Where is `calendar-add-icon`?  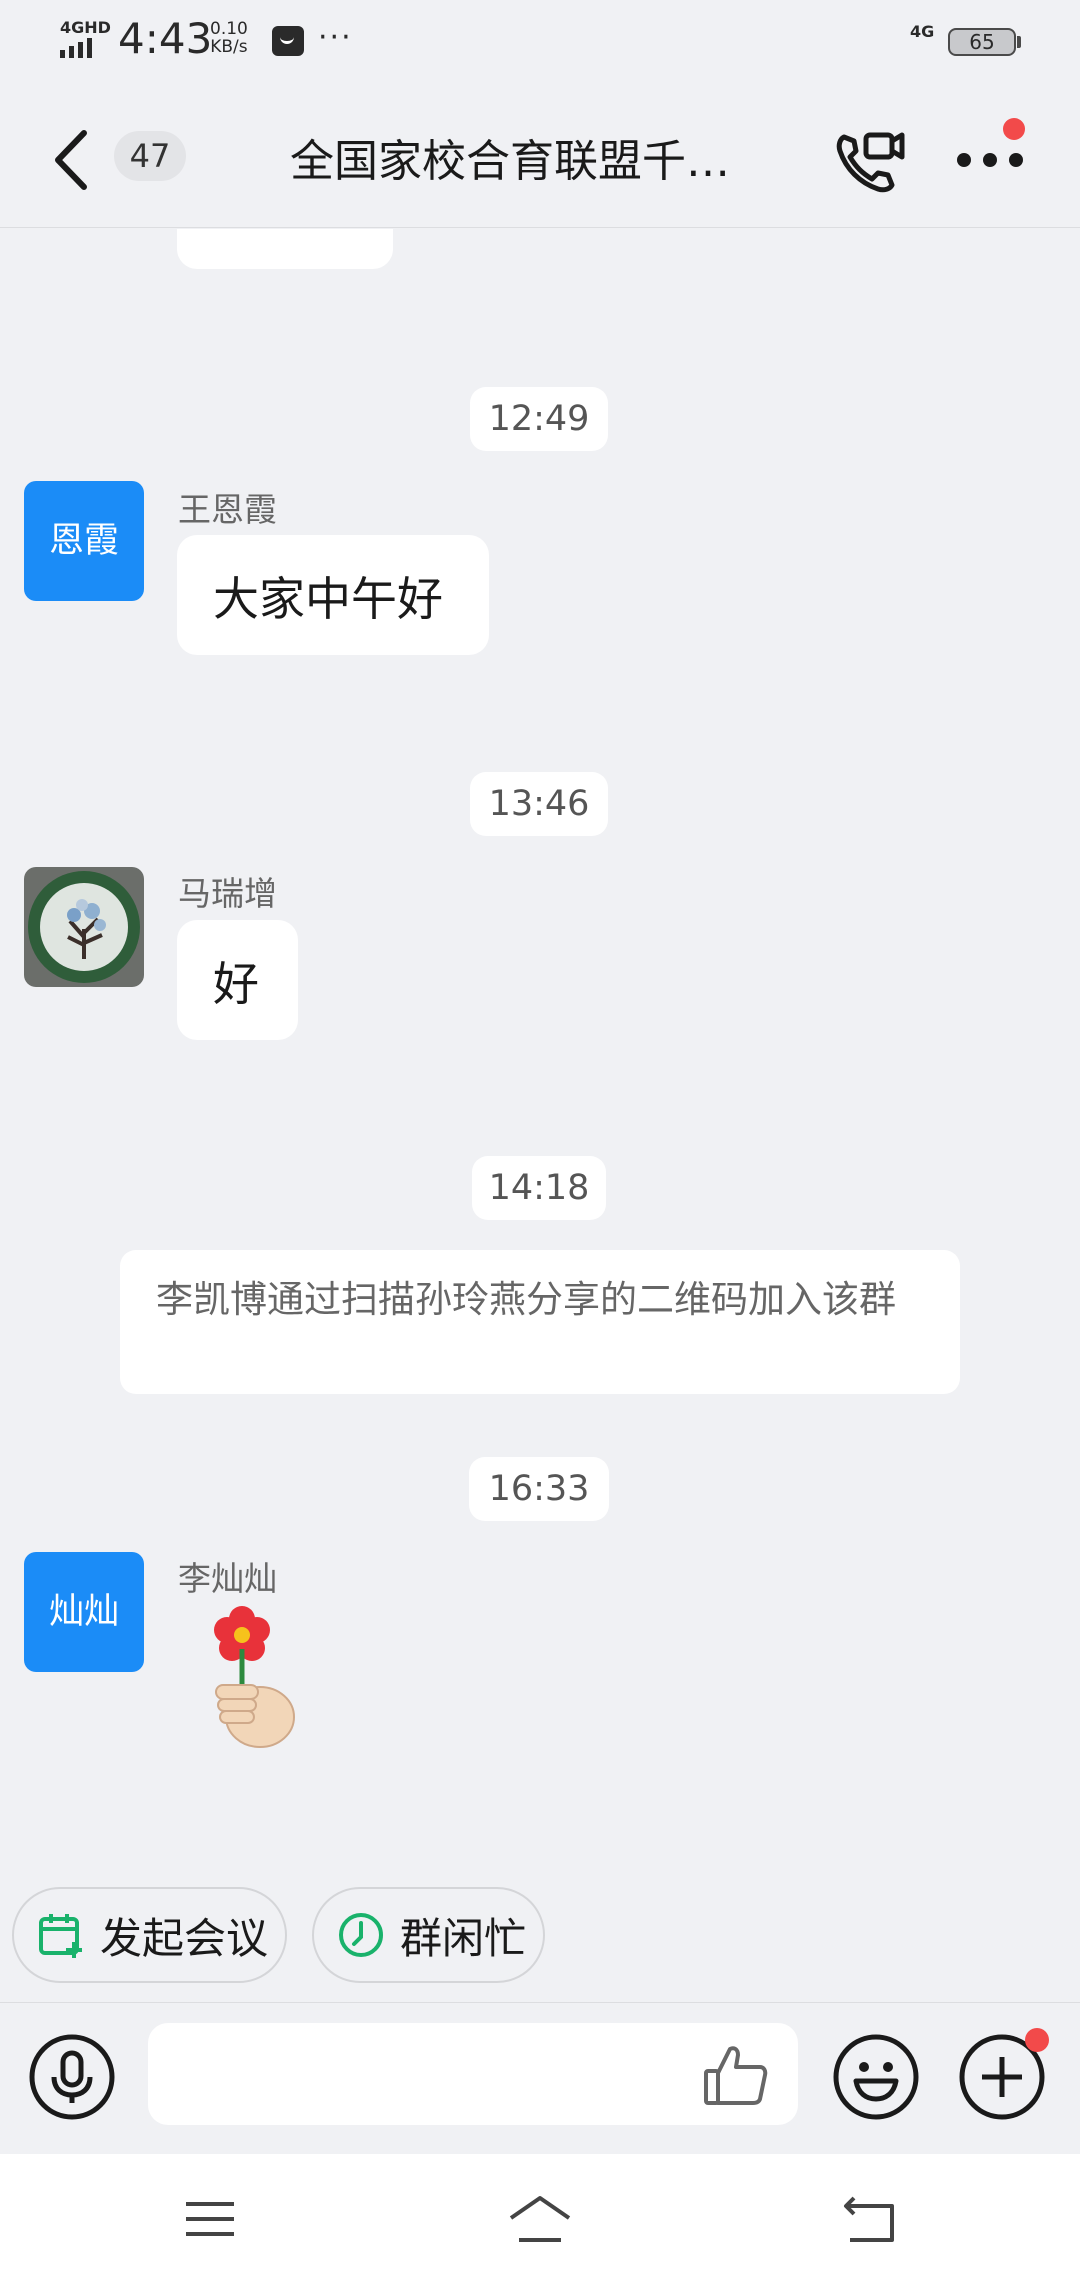 calendar-add-icon is located at coordinates (60, 1936).